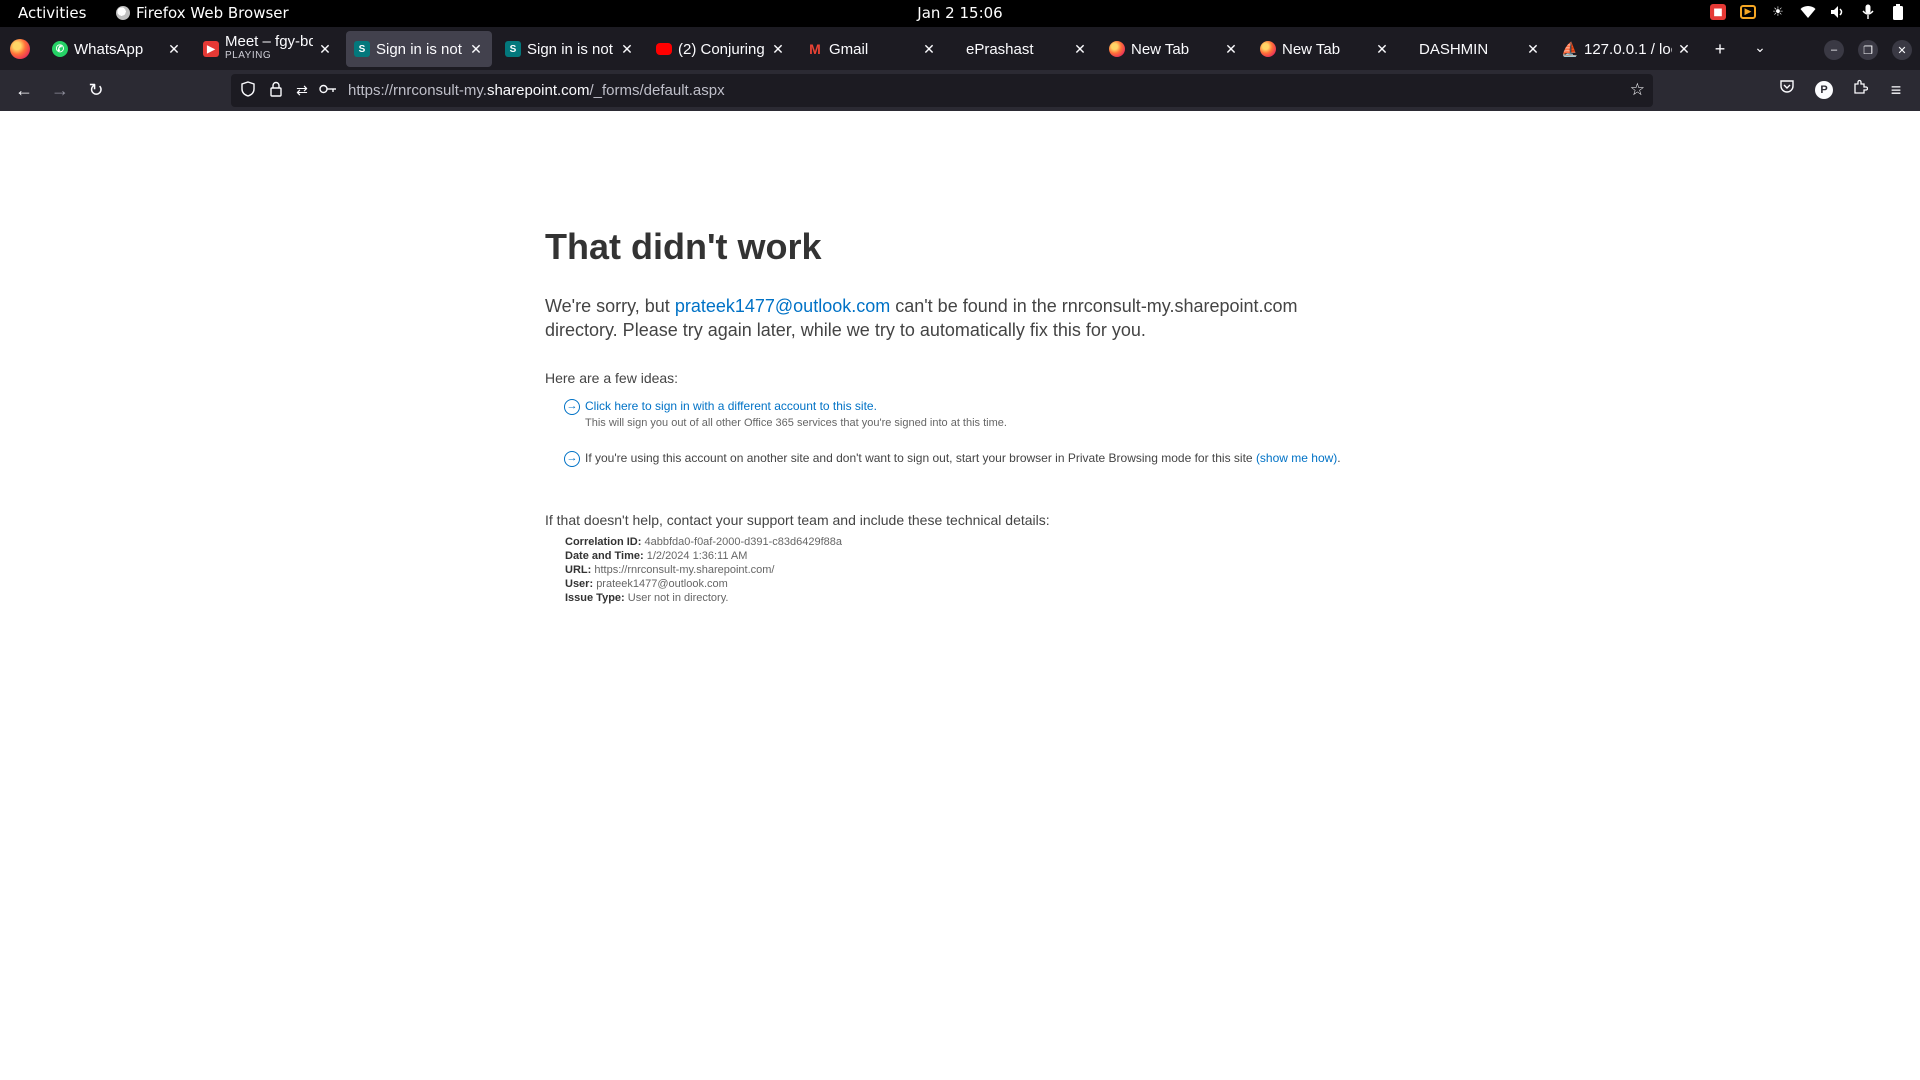 This screenshot has height=1080, width=1920. I want to click on tab-dashmin: DASHMIN ✕, so click(1476, 49).